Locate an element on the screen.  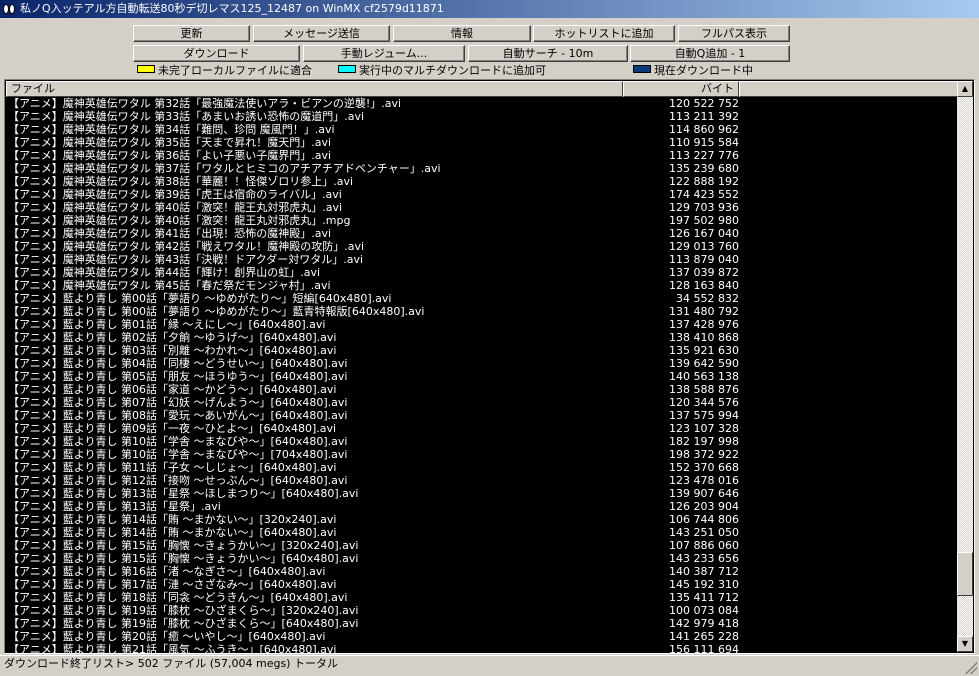
file-size: 110 915 584 is located at coordinates (704, 142).